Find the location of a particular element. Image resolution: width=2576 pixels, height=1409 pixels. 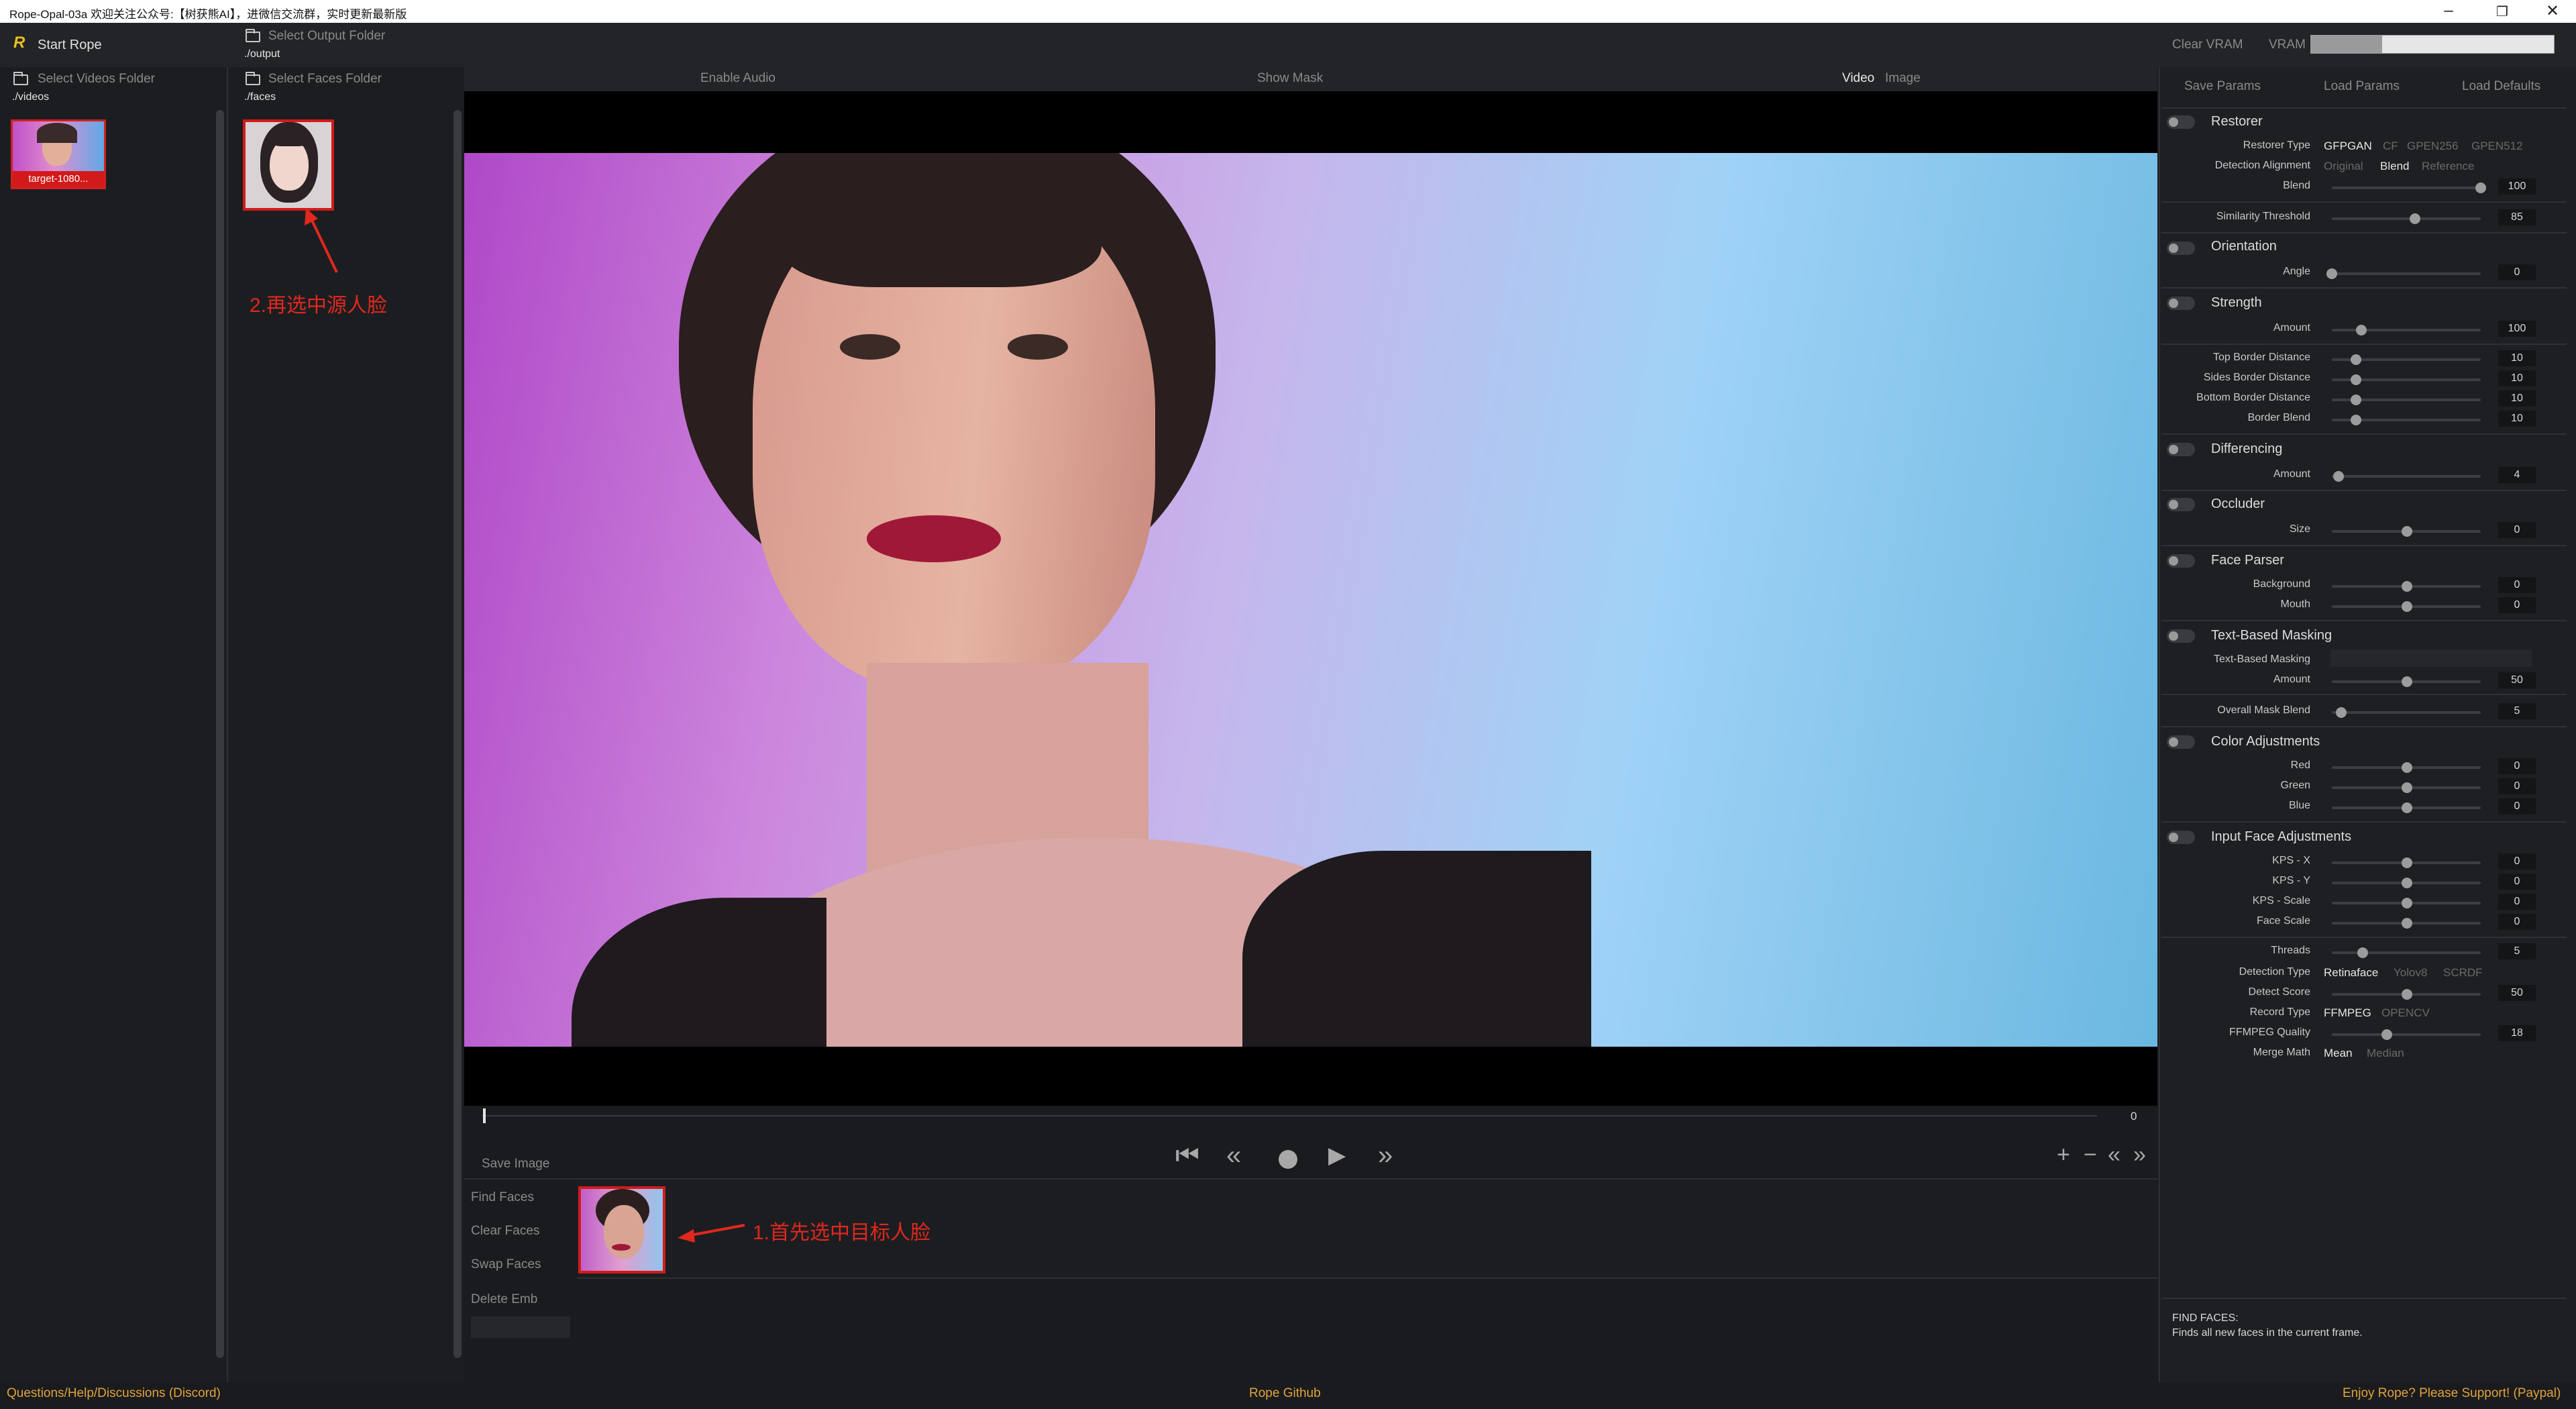

detection-retinaface: Retinaface is located at coordinates (2351, 973).